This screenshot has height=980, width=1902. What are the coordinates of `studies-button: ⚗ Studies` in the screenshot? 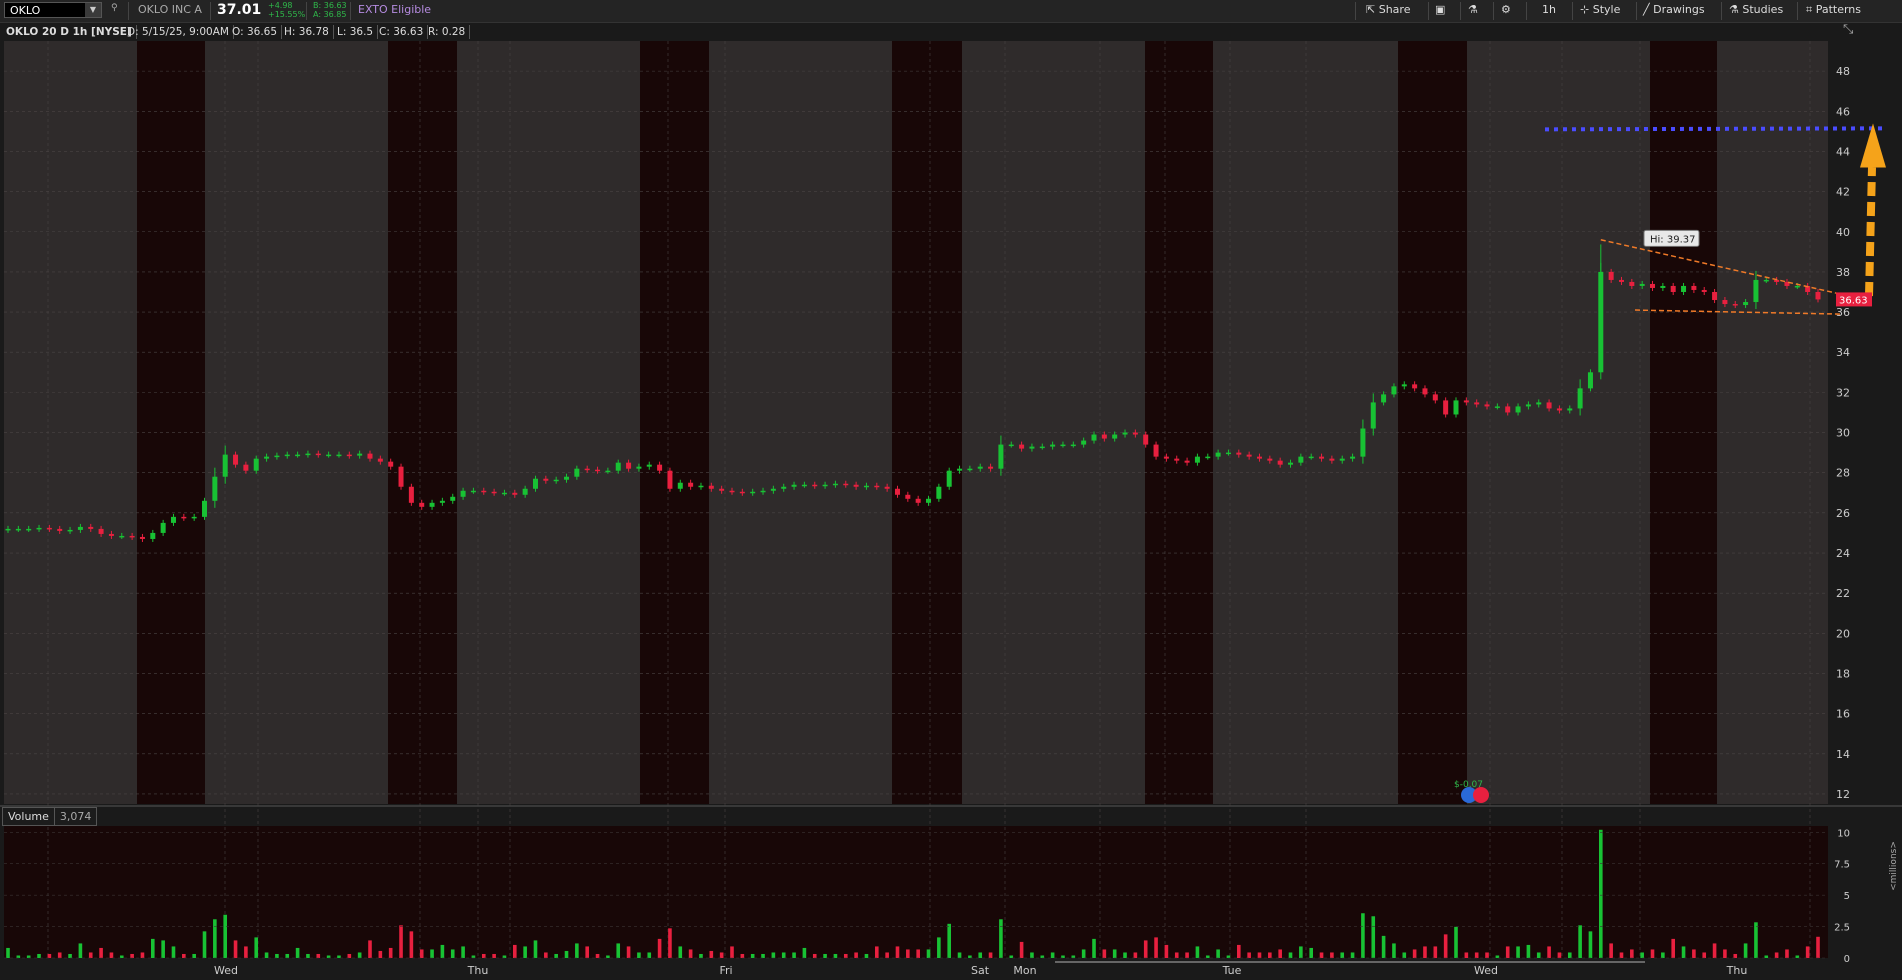 It's located at (1756, 9).